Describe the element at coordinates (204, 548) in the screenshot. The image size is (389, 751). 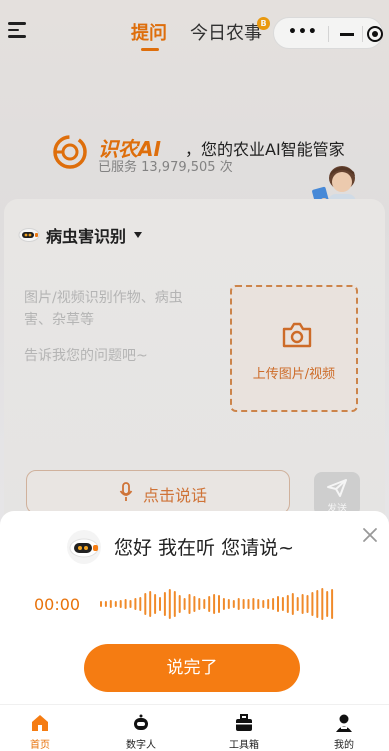
I see `voice-greeting: 您好 我在听 您请说~` at that location.